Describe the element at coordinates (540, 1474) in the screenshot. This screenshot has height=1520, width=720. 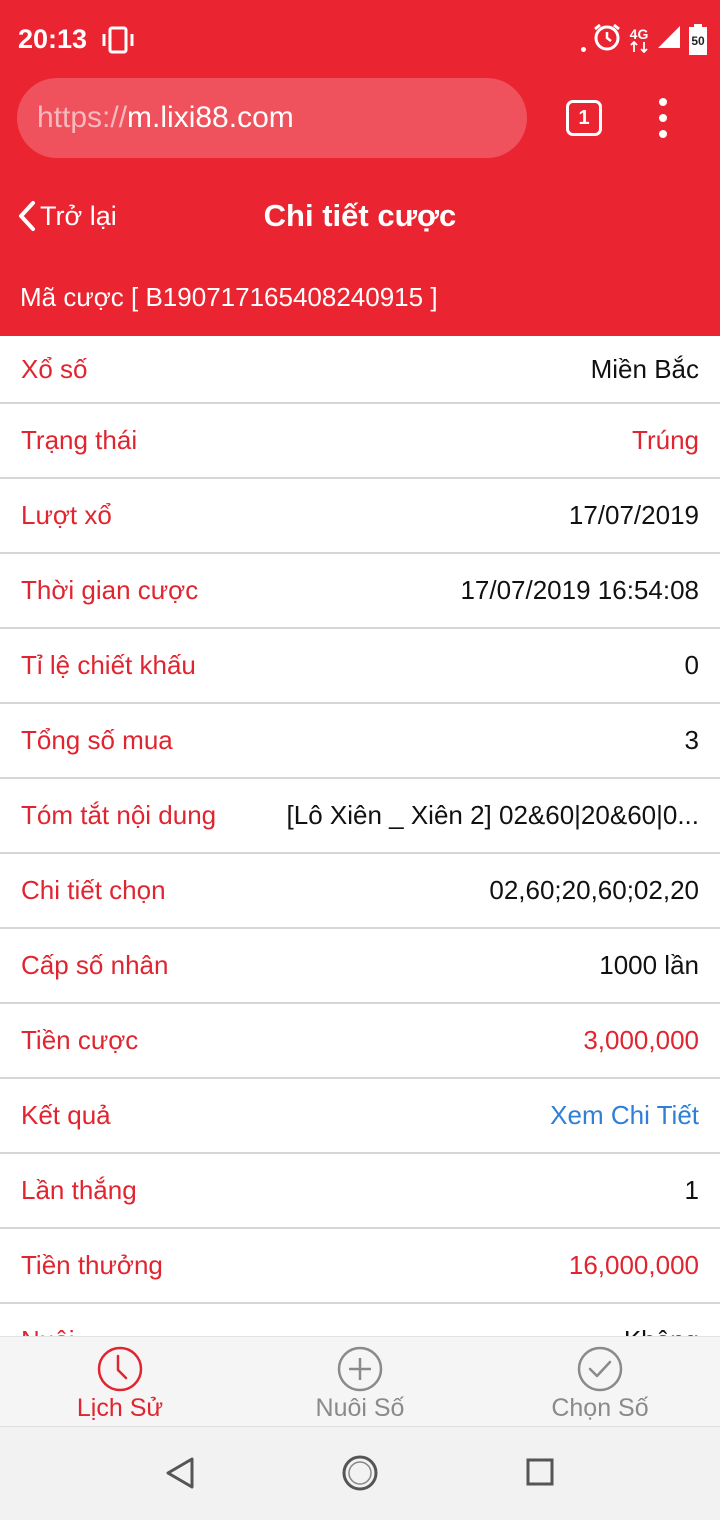
I see `recents-square-icon` at that location.